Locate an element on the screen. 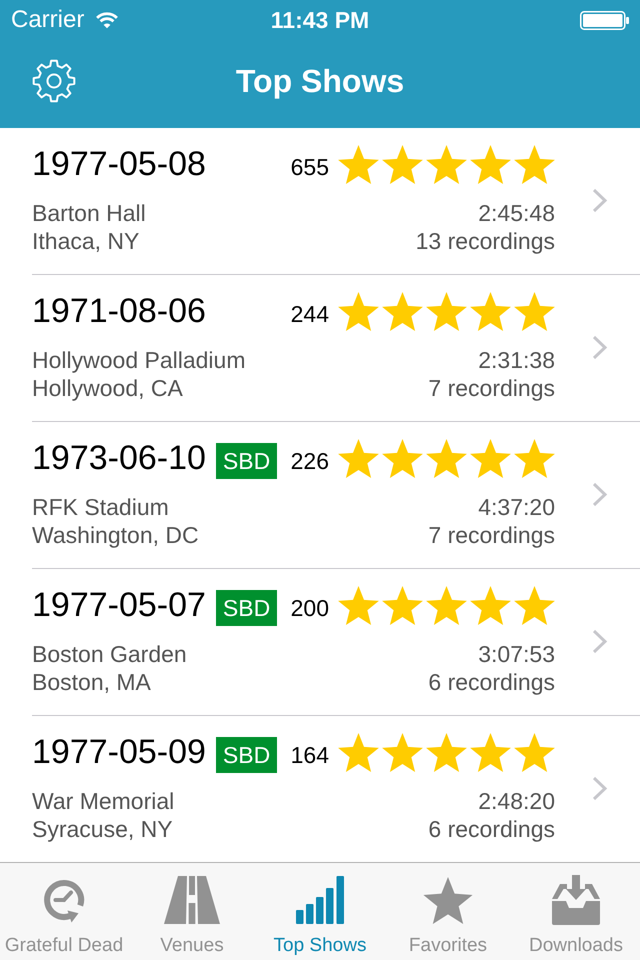  venue-location: Boston, MA is located at coordinates (91, 682).